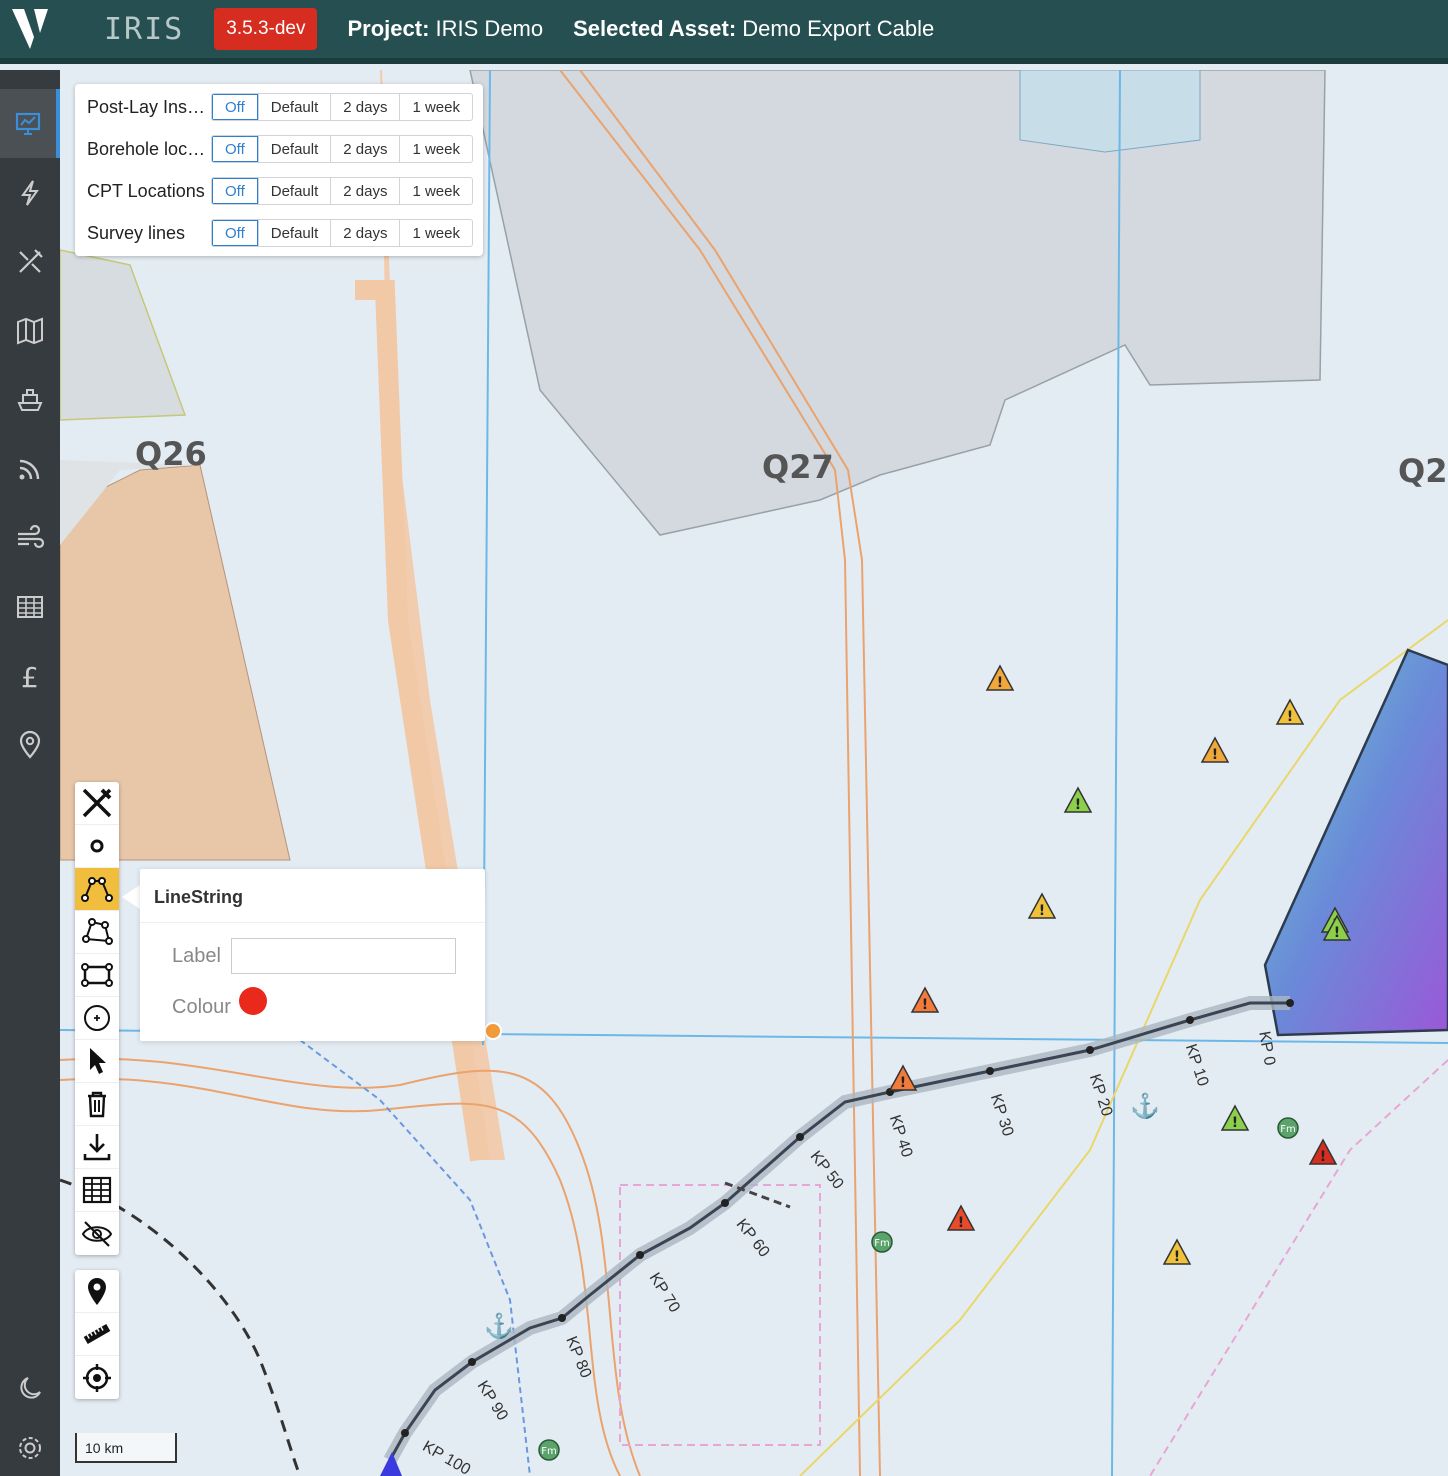  I want to click on tools-icon, so click(31, 260).